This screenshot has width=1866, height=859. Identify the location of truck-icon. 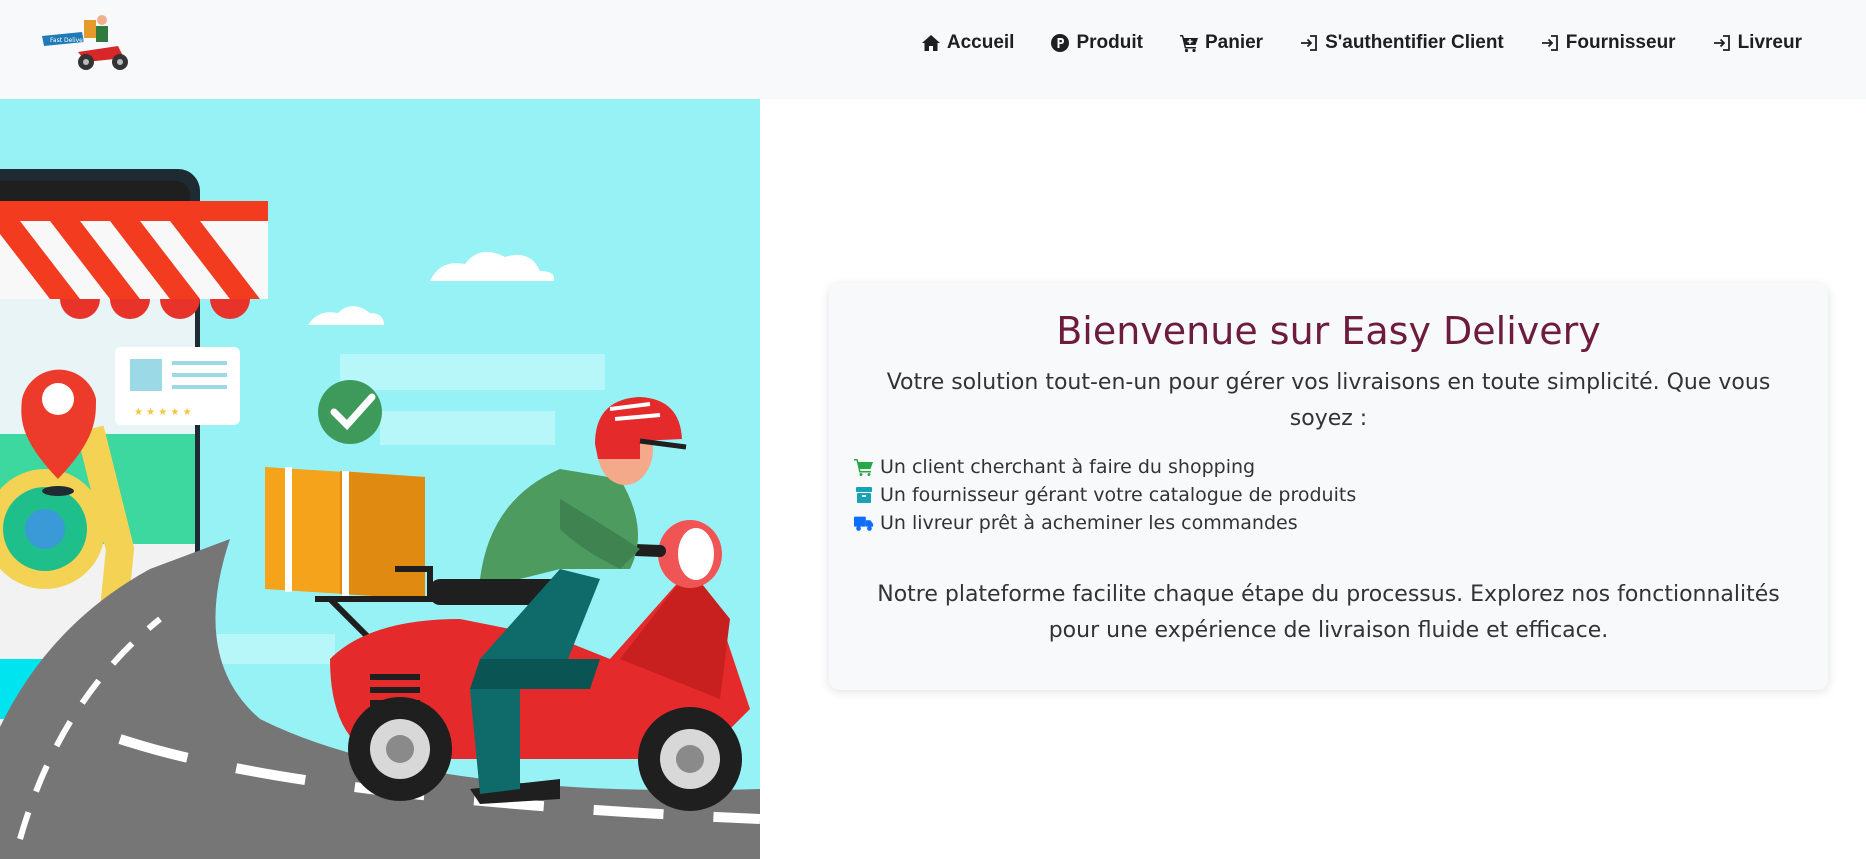
(864, 523).